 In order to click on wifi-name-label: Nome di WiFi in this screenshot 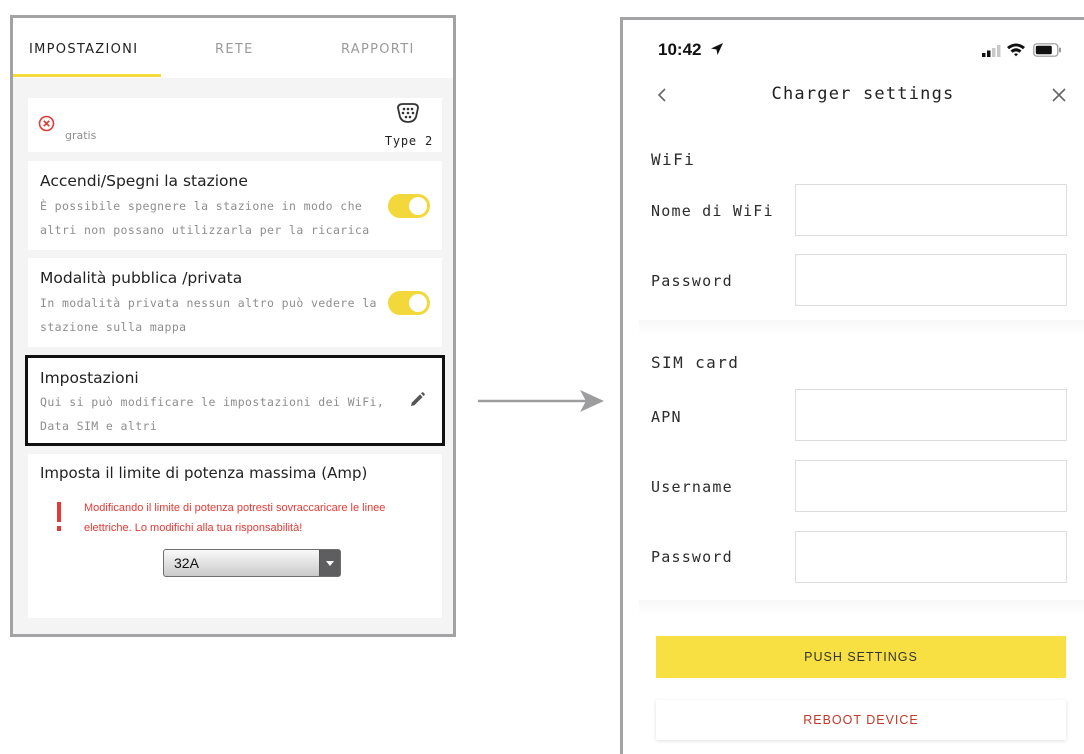, I will do `click(712, 211)`.